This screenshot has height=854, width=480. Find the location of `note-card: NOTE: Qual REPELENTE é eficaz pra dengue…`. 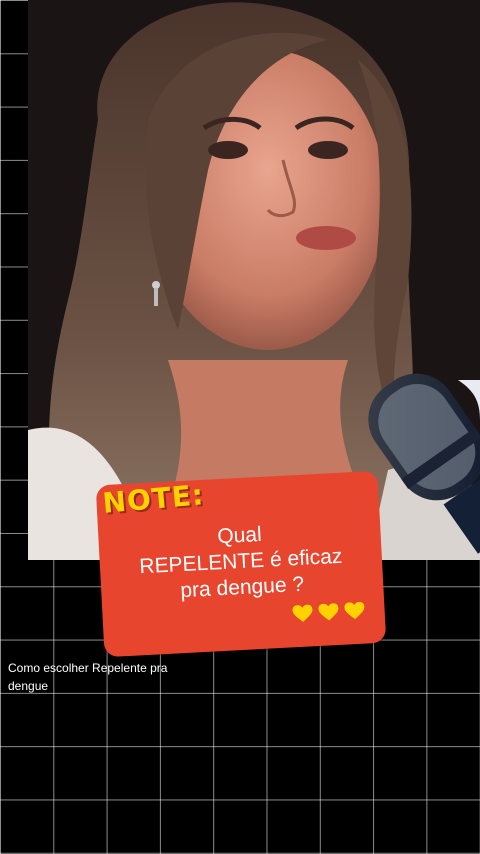

note-card: NOTE: Qual REPELENTE é eficaz pra dengue… is located at coordinates (241, 564).